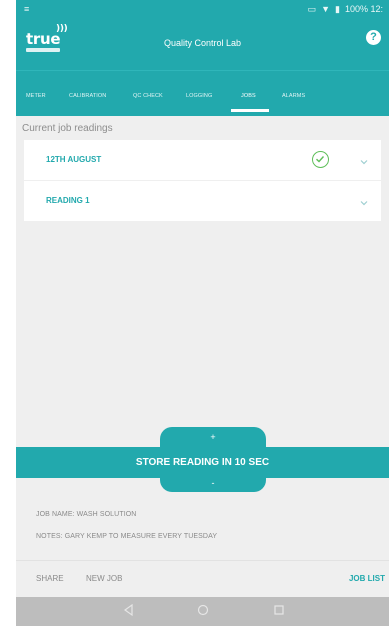 The image size is (389, 626). I want to click on back-icon, so click(129, 610).